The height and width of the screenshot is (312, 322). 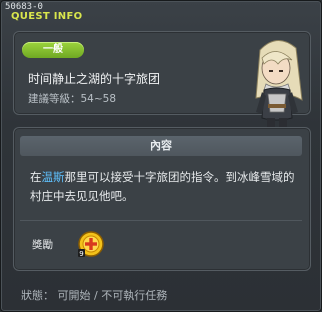 What do you see at coordinates (81, 254) in the screenshot?
I see `svg-text: 9` at bounding box center [81, 254].